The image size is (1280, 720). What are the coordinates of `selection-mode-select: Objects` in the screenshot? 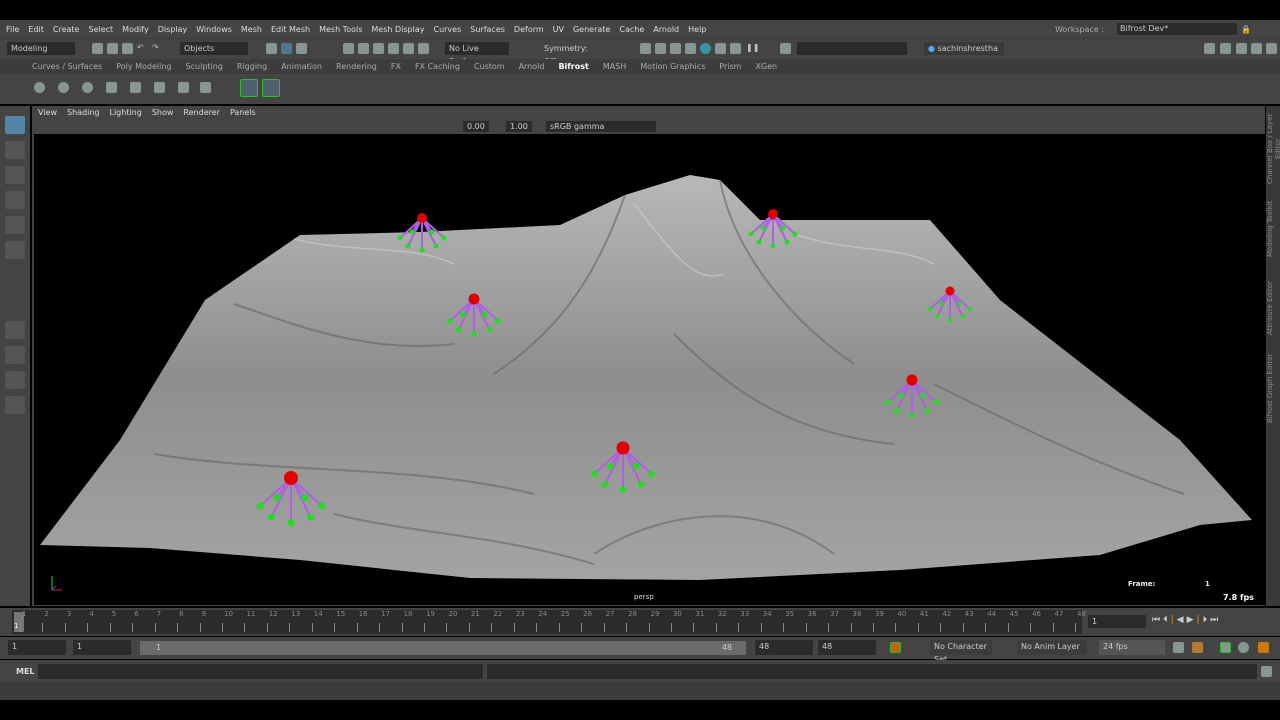 It's located at (214, 48).